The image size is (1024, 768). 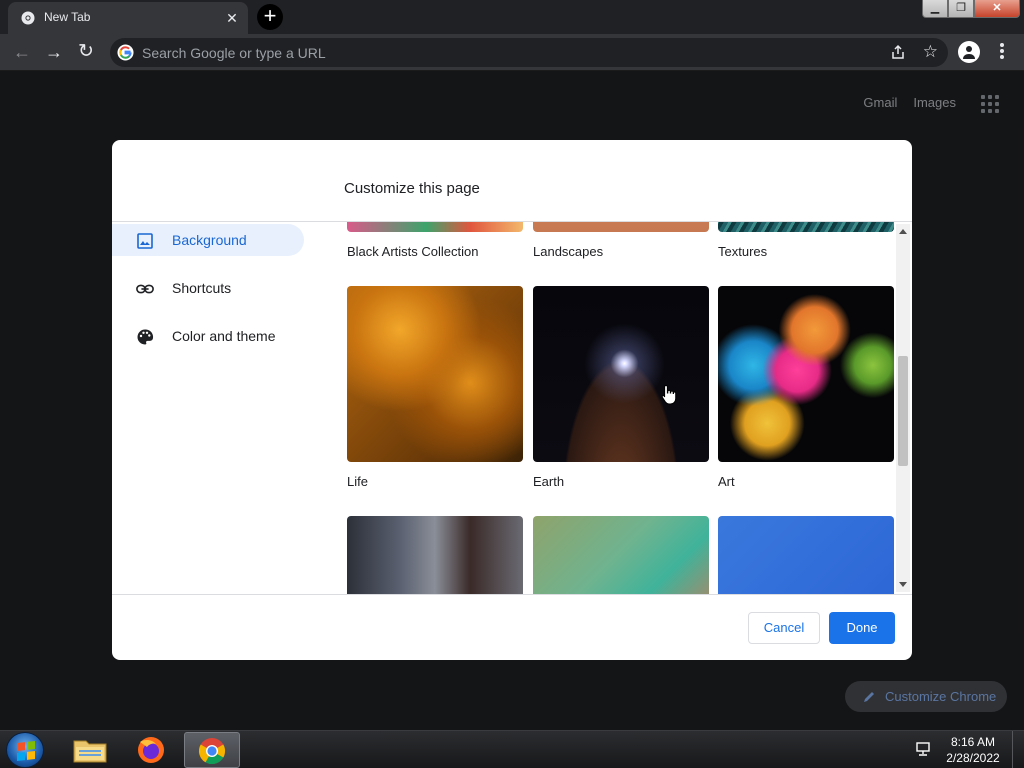 What do you see at coordinates (435, 555) in the screenshot?
I see `collection-tile-city` at bounding box center [435, 555].